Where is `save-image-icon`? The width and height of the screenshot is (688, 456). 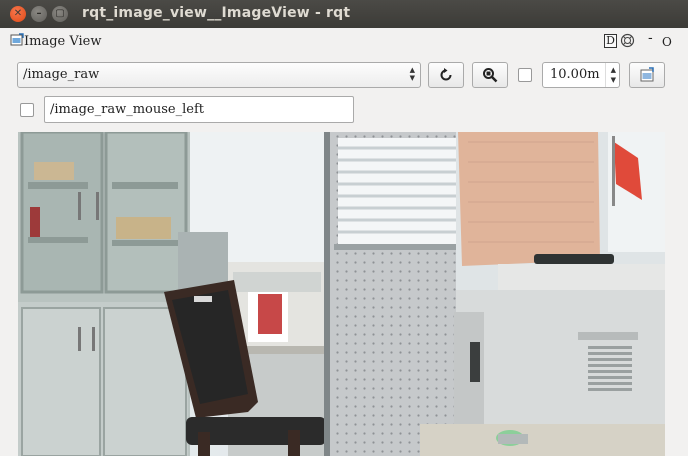 save-image-icon is located at coordinates (647, 74).